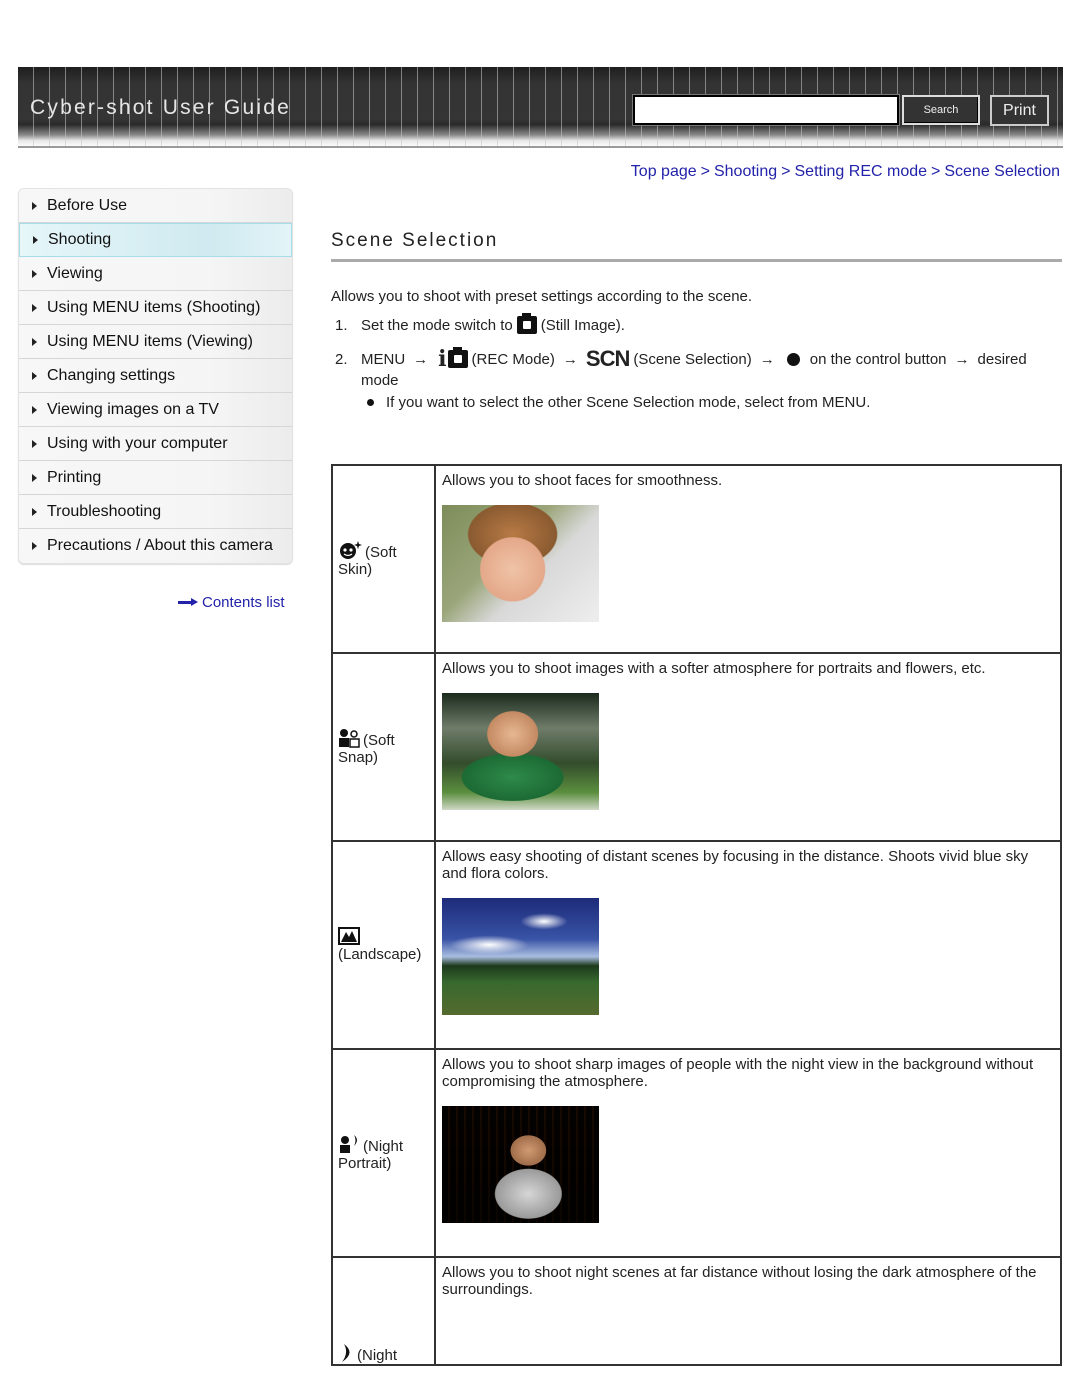 The width and height of the screenshot is (1080, 1397). Describe the element at coordinates (137, 443) in the screenshot. I see `sidebar-item-label: Using with your computer` at that location.